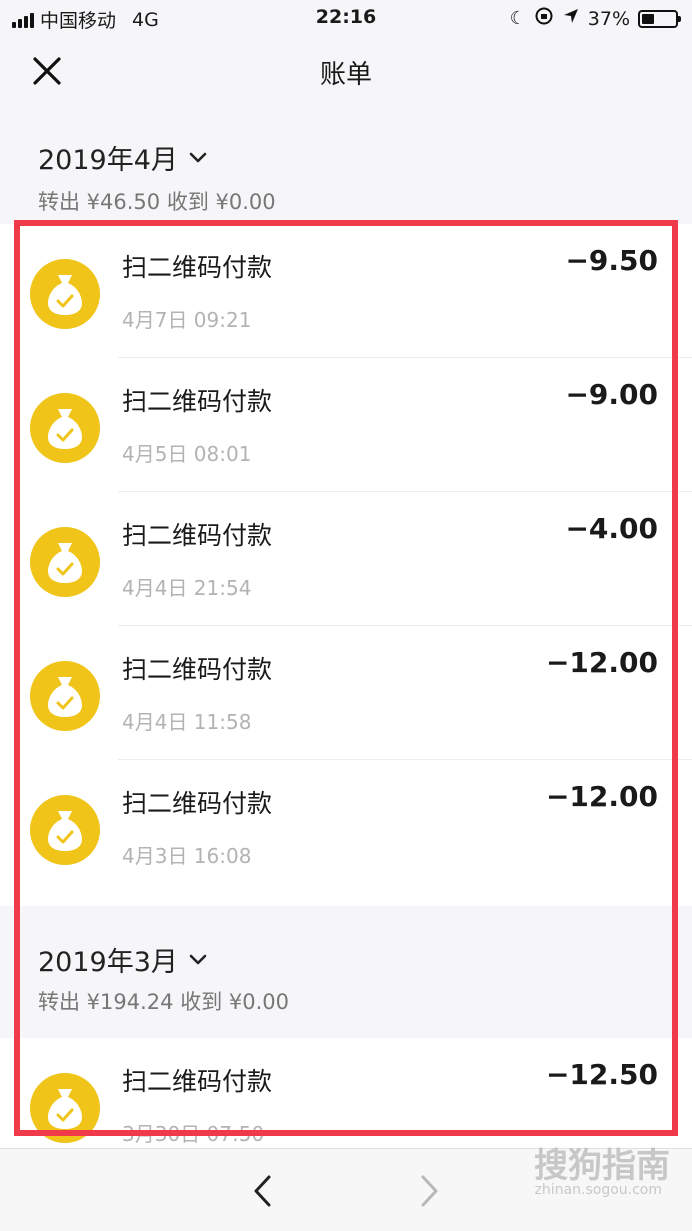 The height and width of the screenshot is (1231, 692). What do you see at coordinates (187, 856) in the screenshot?
I see `transaction-time: 4月3日 16:08` at bounding box center [187, 856].